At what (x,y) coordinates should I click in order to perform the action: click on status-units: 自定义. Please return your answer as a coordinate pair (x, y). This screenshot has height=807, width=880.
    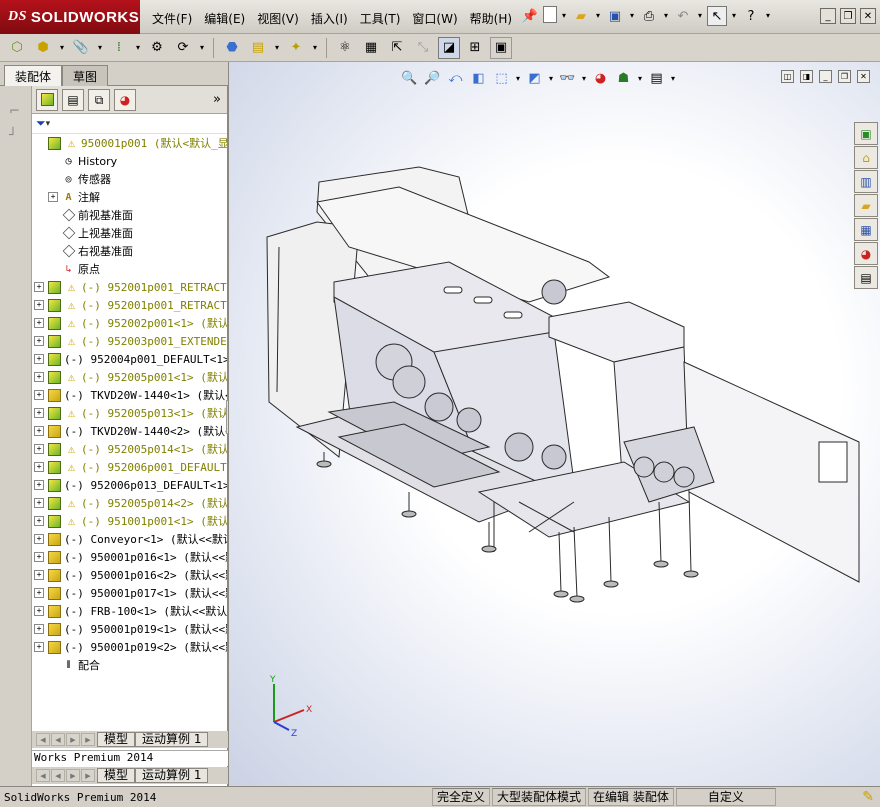
    Looking at the image, I should click on (725, 797).